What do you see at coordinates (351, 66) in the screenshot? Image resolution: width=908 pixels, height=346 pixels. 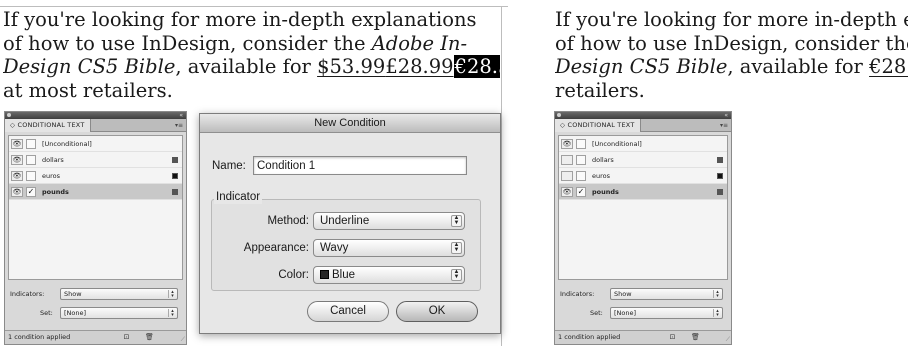 I see `price-dollars: $53.99` at bounding box center [351, 66].